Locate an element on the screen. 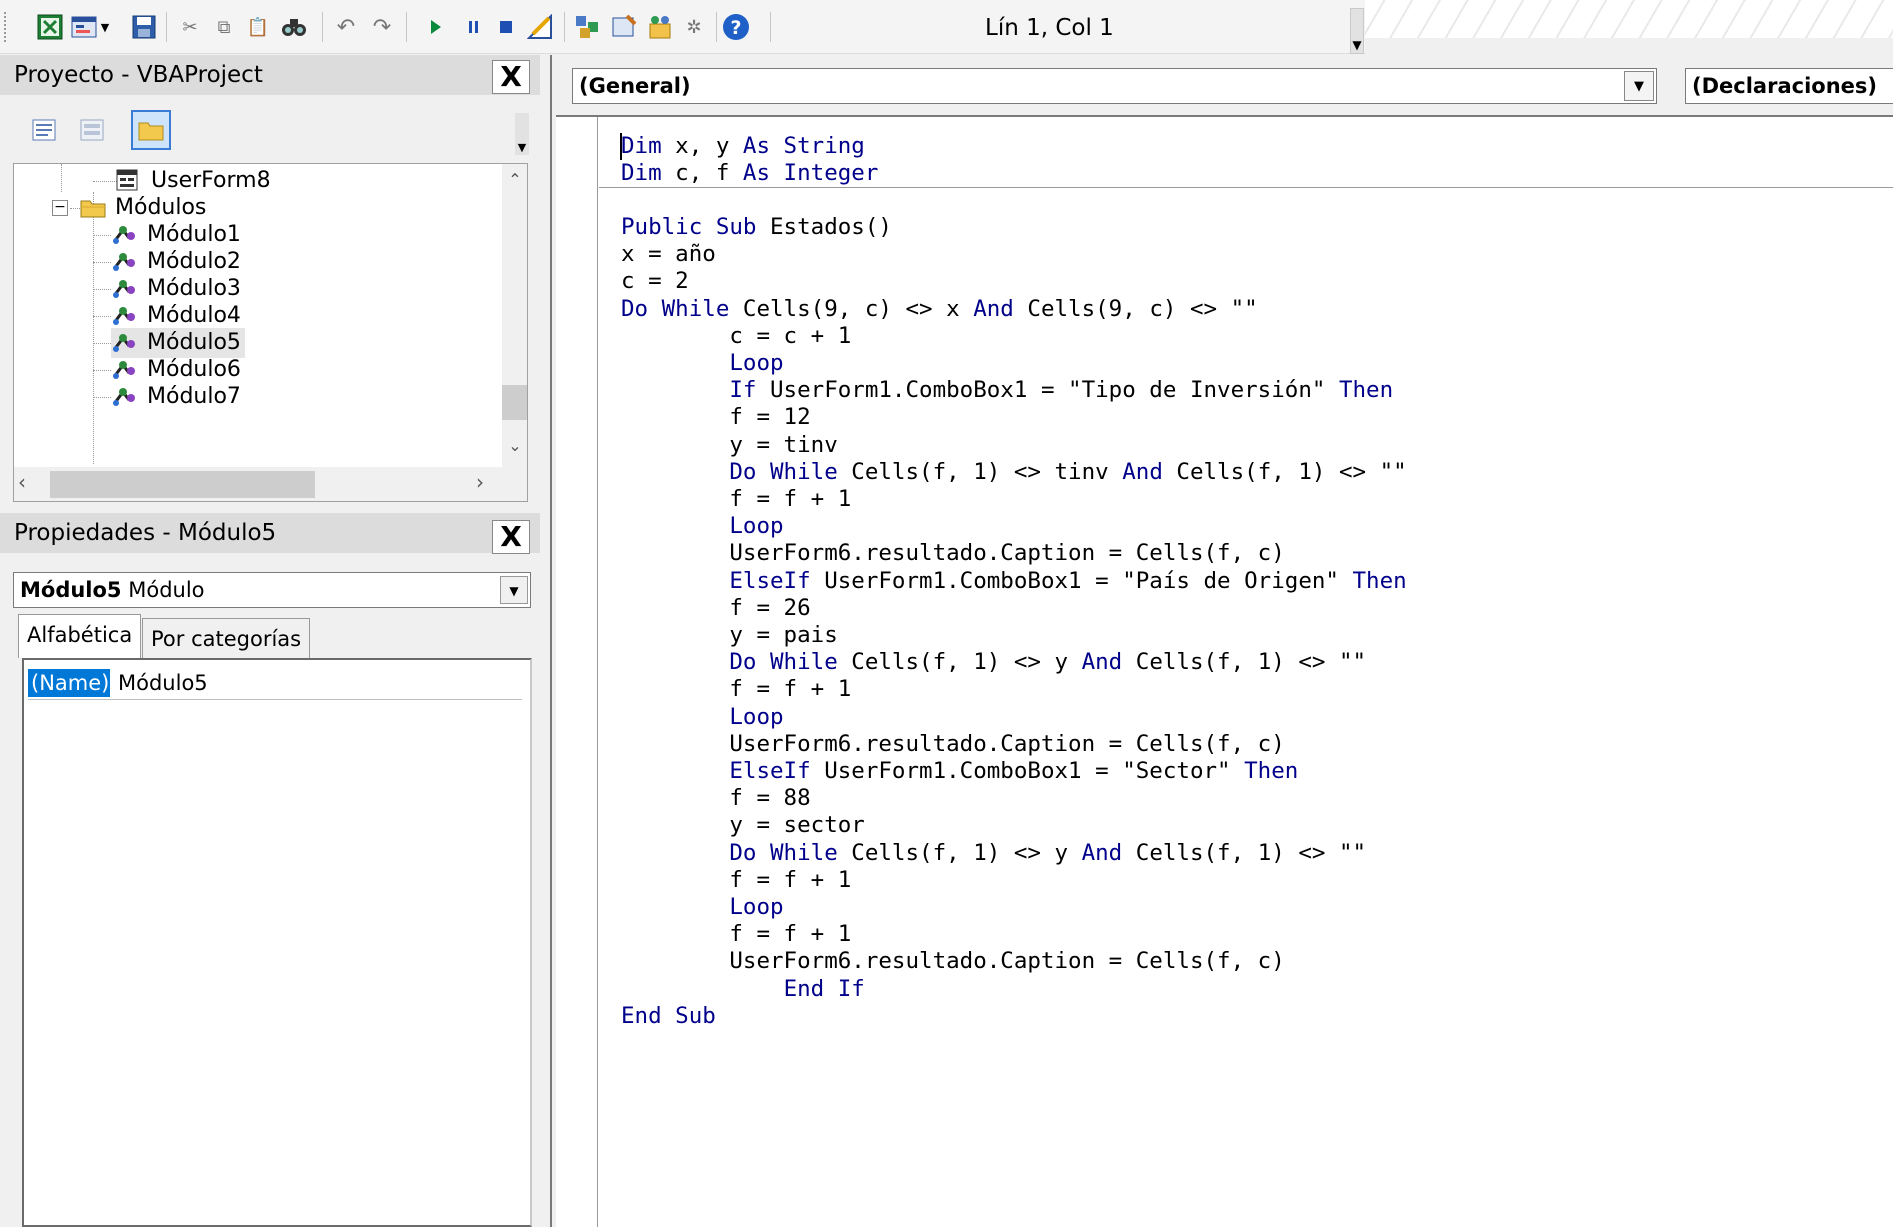 The width and height of the screenshot is (1893, 1227). code-line: Public Sub Estados() is located at coordinates (756, 227).